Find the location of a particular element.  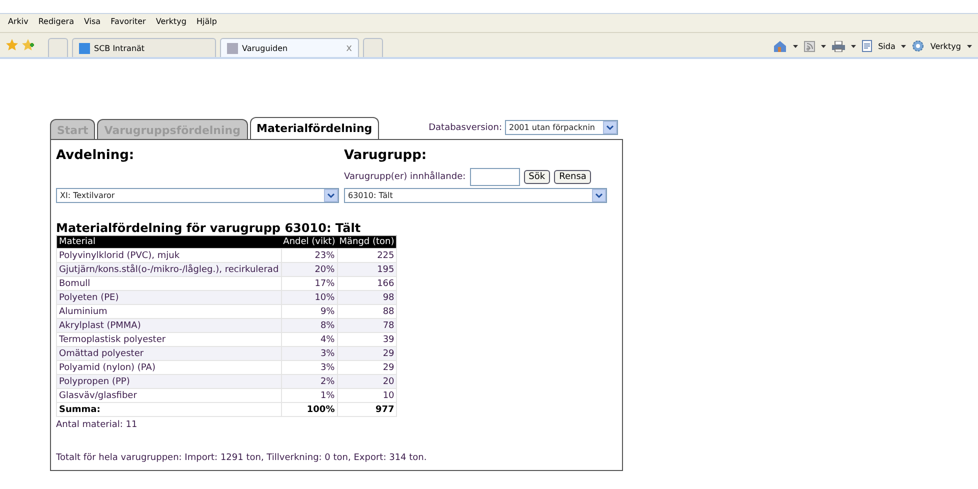

table-cell: Aluminium is located at coordinates (169, 311).